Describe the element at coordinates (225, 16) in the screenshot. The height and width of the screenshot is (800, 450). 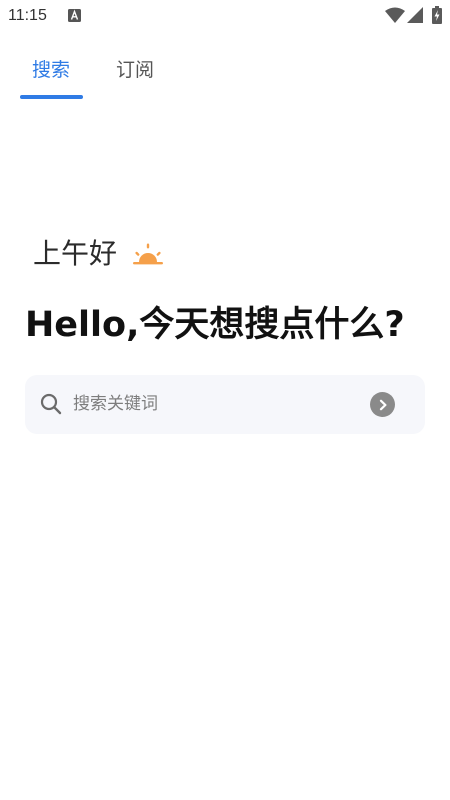
I see `status-bar: 11:15` at that location.